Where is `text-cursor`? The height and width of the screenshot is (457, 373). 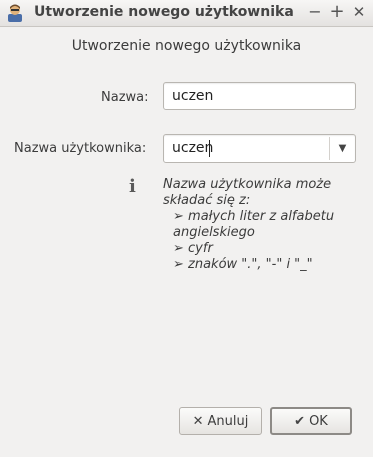 text-cursor is located at coordinates (209, 148).